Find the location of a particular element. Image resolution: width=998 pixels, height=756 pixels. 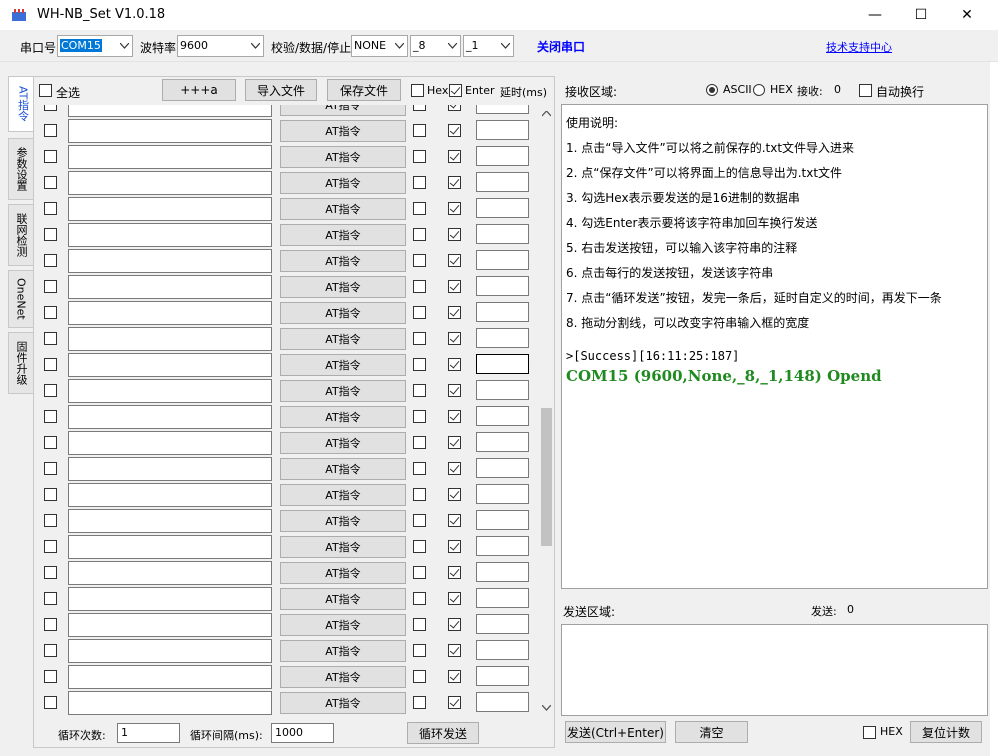

maximize-button: ☐ is located at coordinates (921, 15).